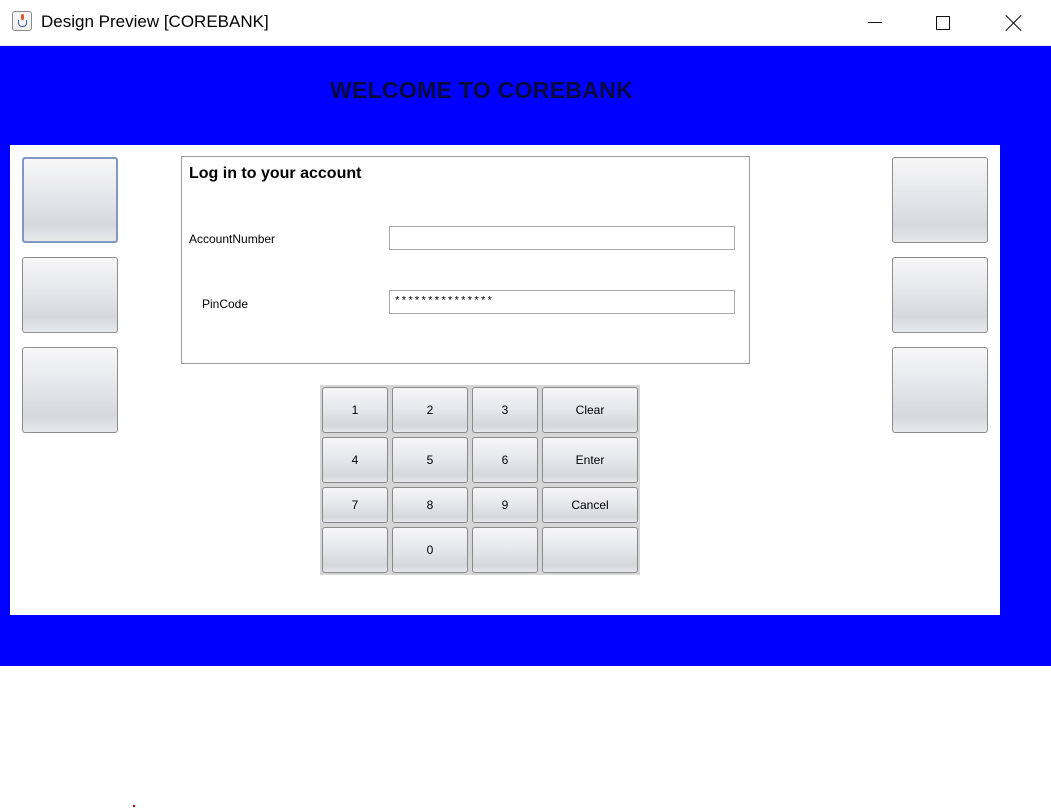 Image resolution: width=1051 pixels, height=809 pixels. I want to click on window-title: Design Preview [COREBANK], so click(155, 21).